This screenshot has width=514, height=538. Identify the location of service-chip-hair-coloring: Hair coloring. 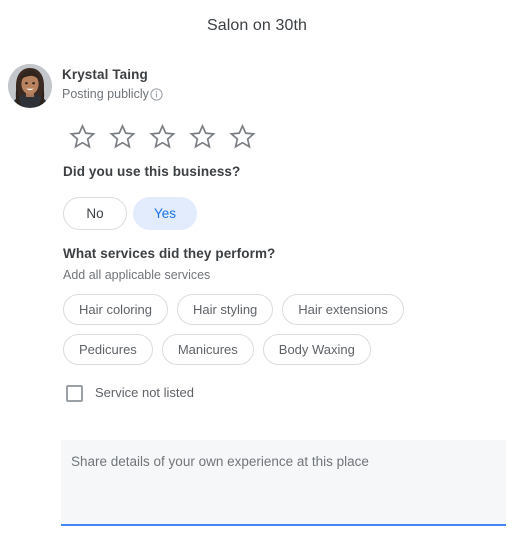
(115, 309).